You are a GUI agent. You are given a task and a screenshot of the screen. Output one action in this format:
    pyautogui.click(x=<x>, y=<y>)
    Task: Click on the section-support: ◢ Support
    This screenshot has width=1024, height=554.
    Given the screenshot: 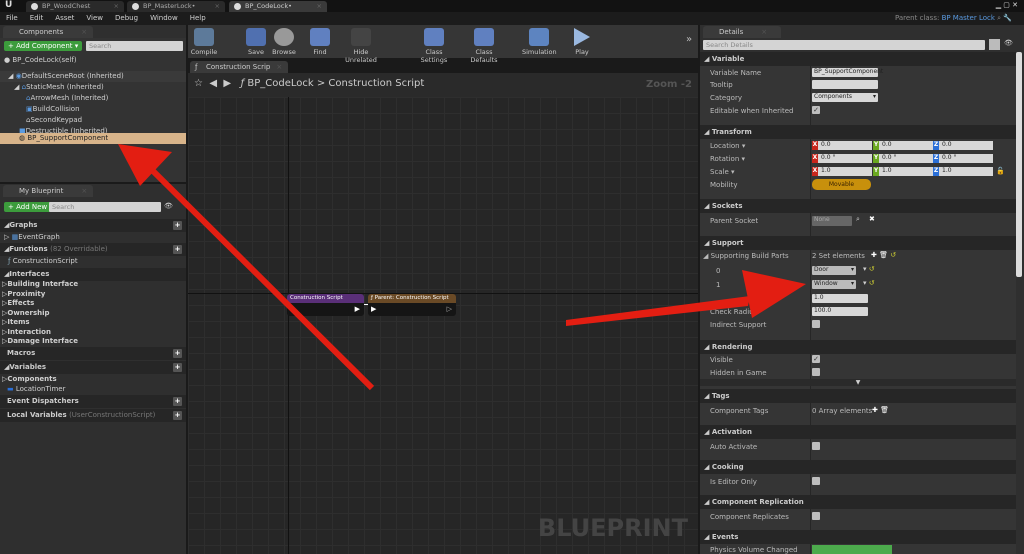 What is the action you would take?
    pyautogui.click(x=858, y=243)
    